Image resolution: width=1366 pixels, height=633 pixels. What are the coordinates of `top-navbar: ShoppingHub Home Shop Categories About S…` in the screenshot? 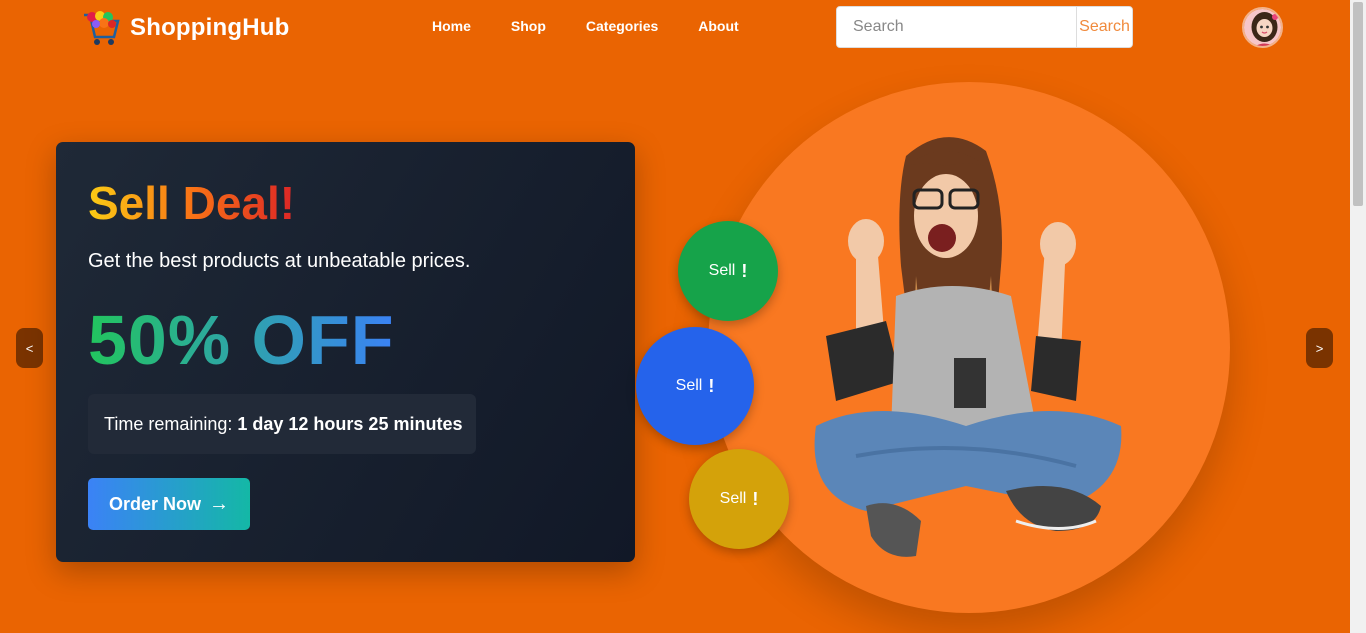 It's located at (675, 28).